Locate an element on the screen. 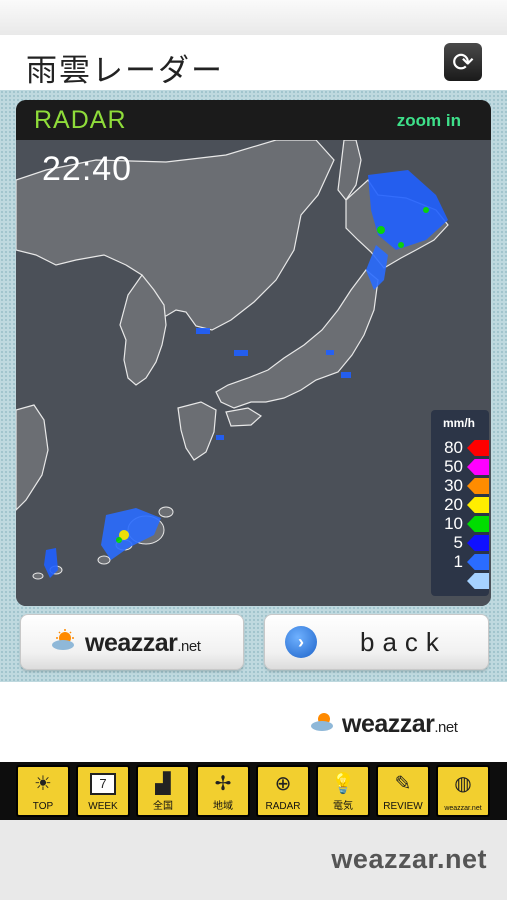 The width and height of the screenshot is (507, 900). footer-suffix: .net is located at coordinates (446, 727).